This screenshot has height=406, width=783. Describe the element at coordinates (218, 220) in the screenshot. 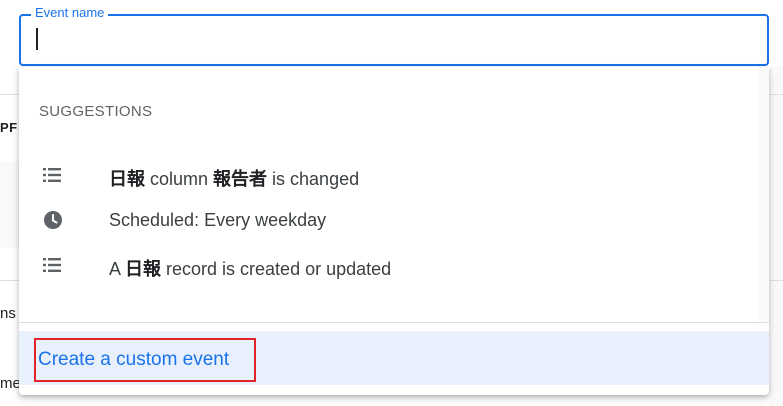

I see `suggestion-label: Scheduled: Every weekday` at that location.